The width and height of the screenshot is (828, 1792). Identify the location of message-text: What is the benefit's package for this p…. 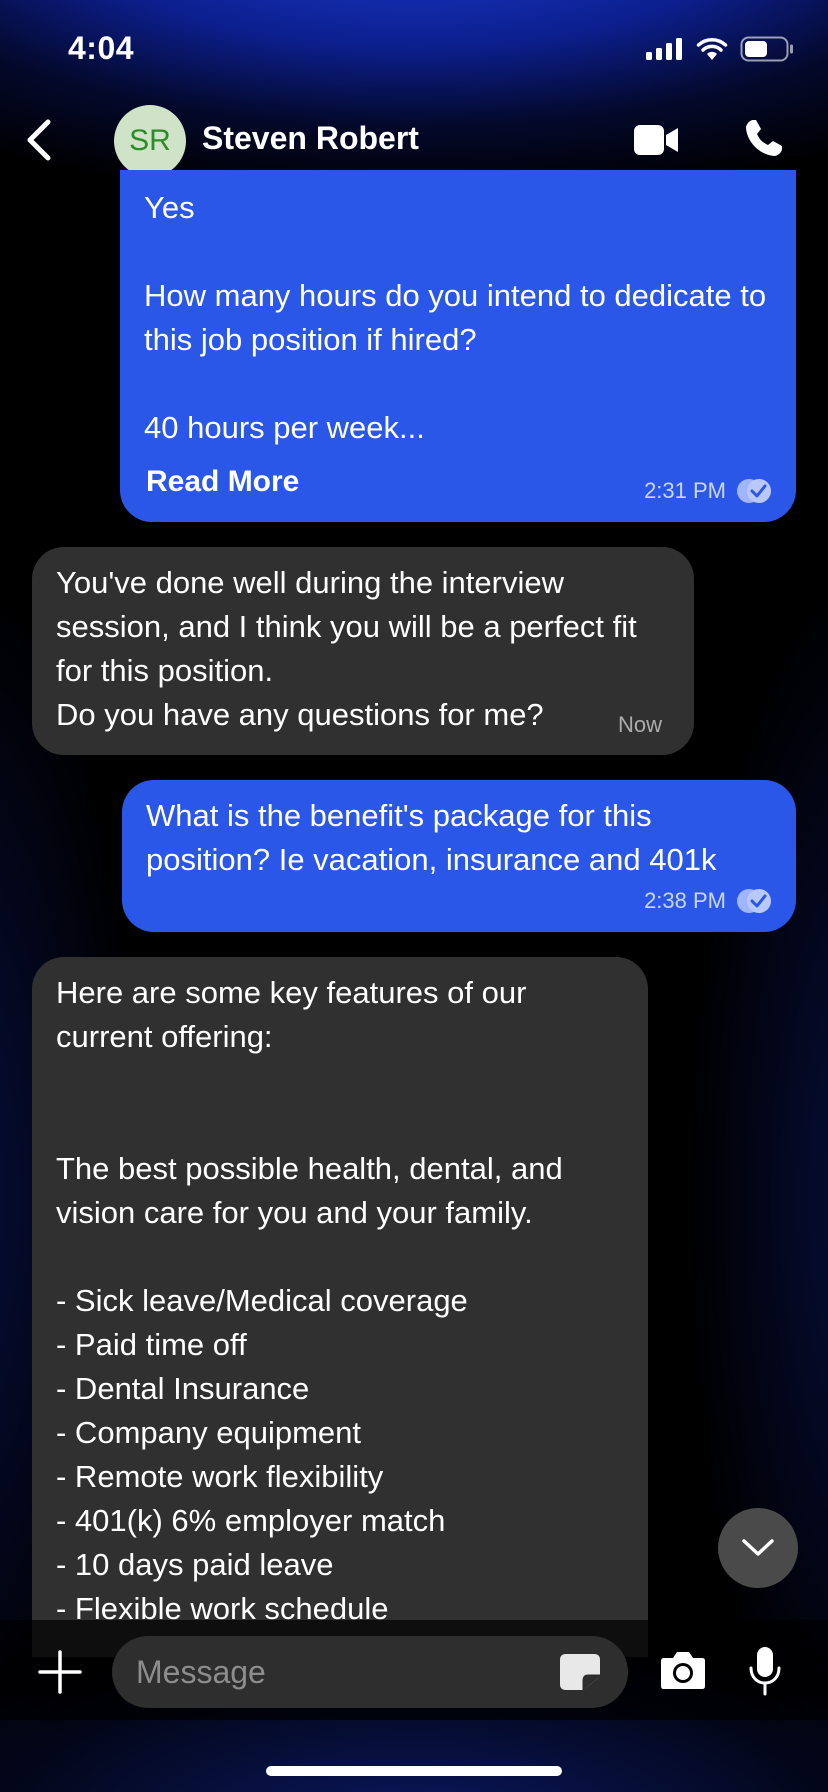
(431, 837).